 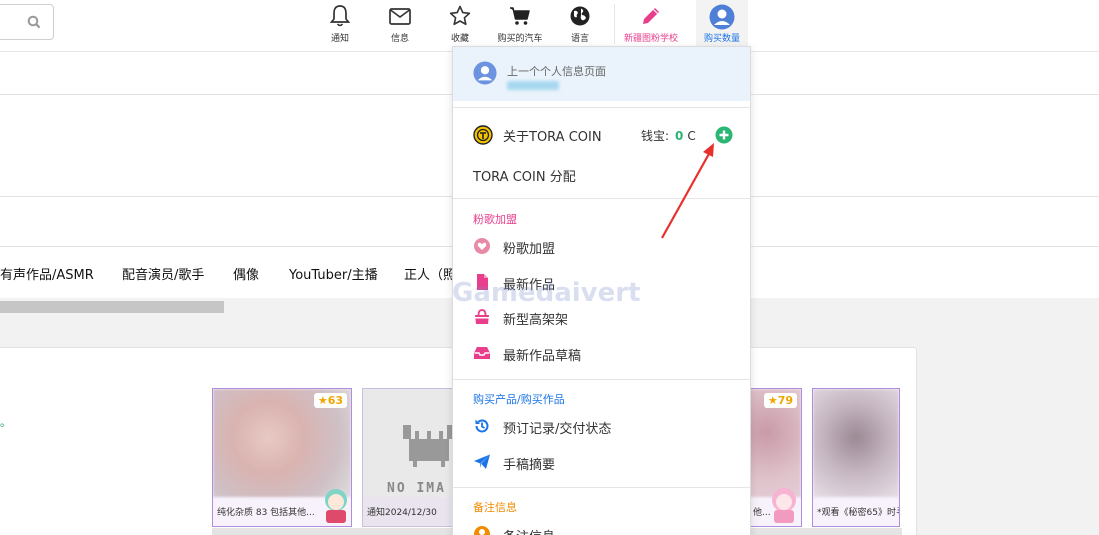 What do you see at coordinates (687, 191) in the screenshot?
I see `annotation-arrow` at bounding box center [687, 191].